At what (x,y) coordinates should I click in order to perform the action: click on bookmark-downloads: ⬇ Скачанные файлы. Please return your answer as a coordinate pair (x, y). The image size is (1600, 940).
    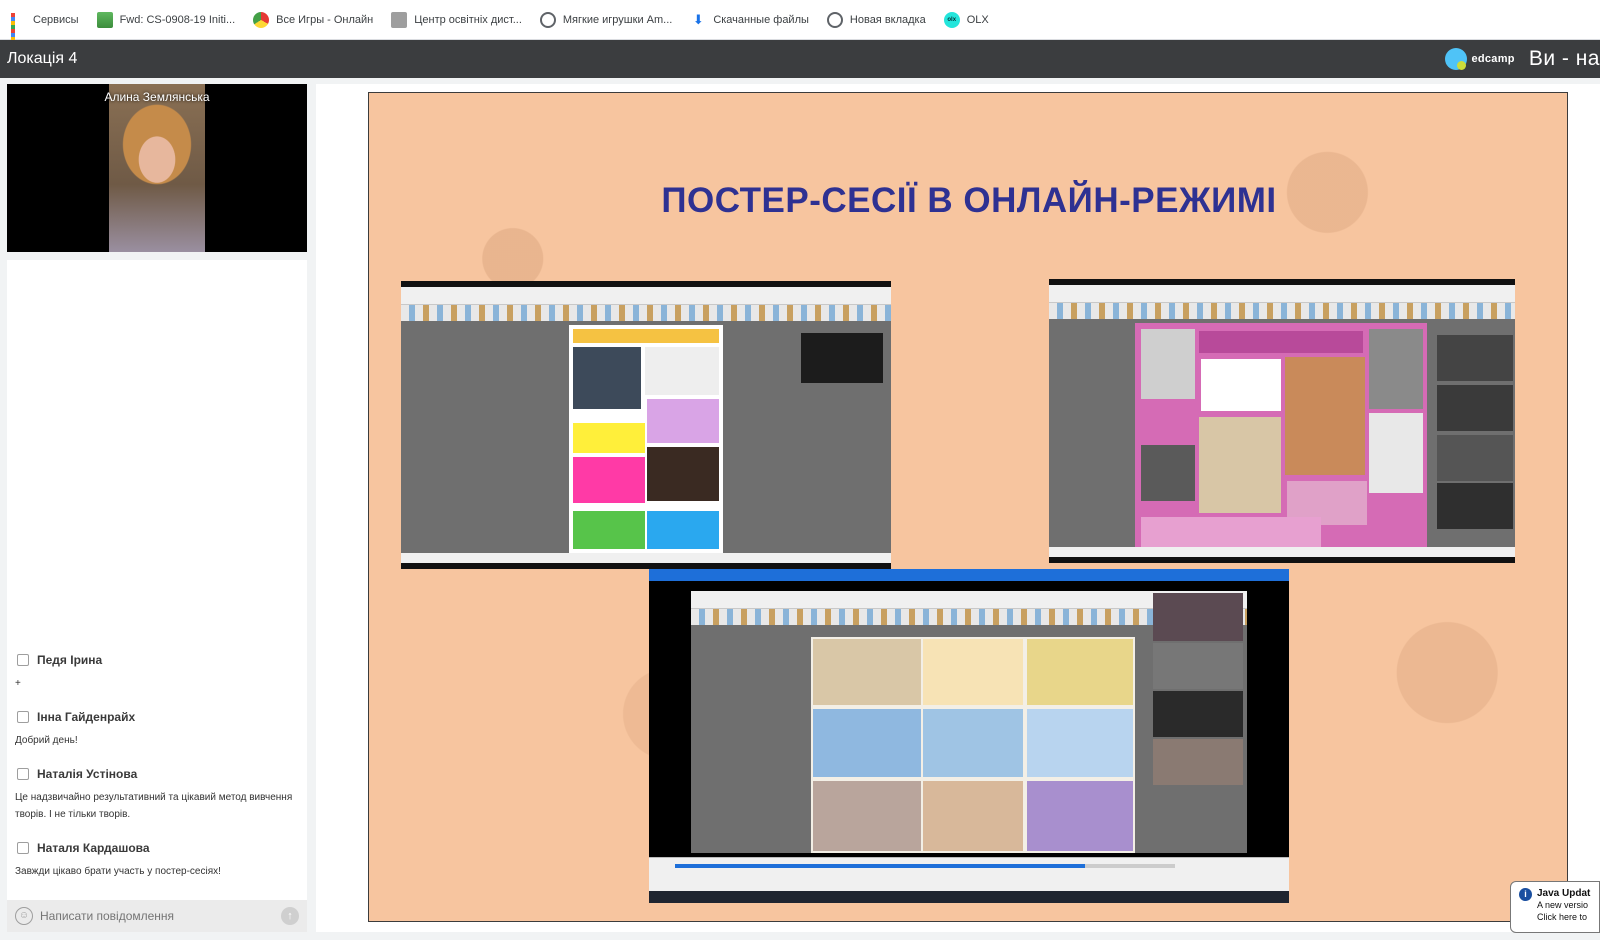
    Looking at the image, I should click on (749, 20).